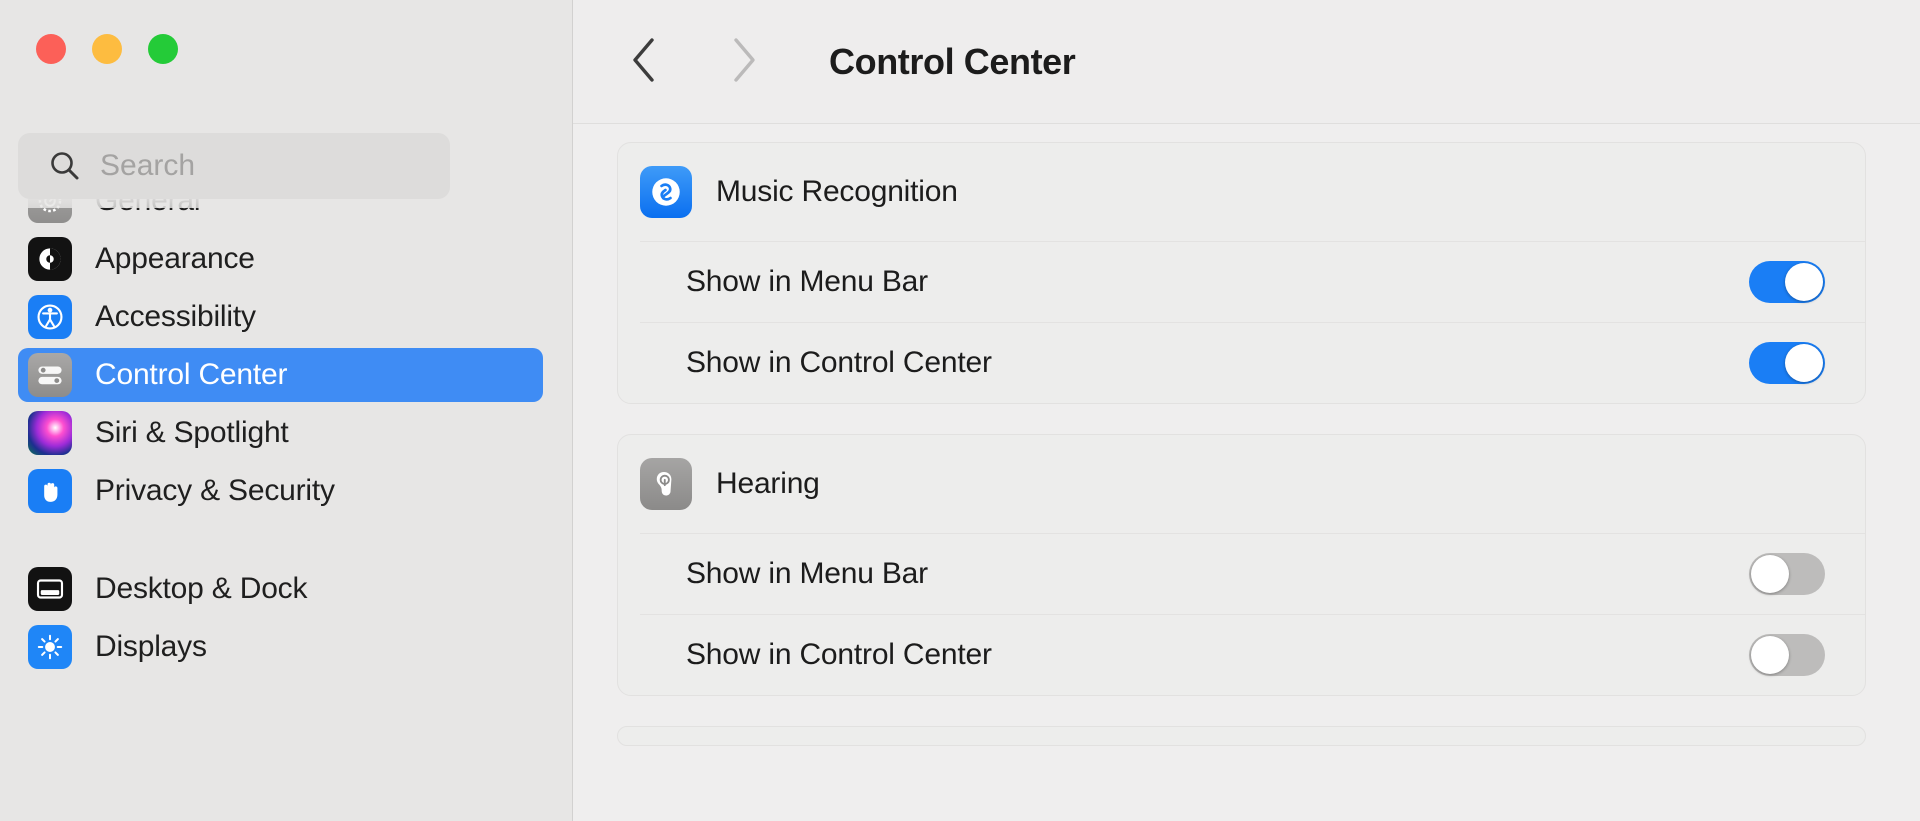  Describe the element at coordinates (1241, 484) in the screenshot. I see `section-header-hearing: Hearing` at that location.